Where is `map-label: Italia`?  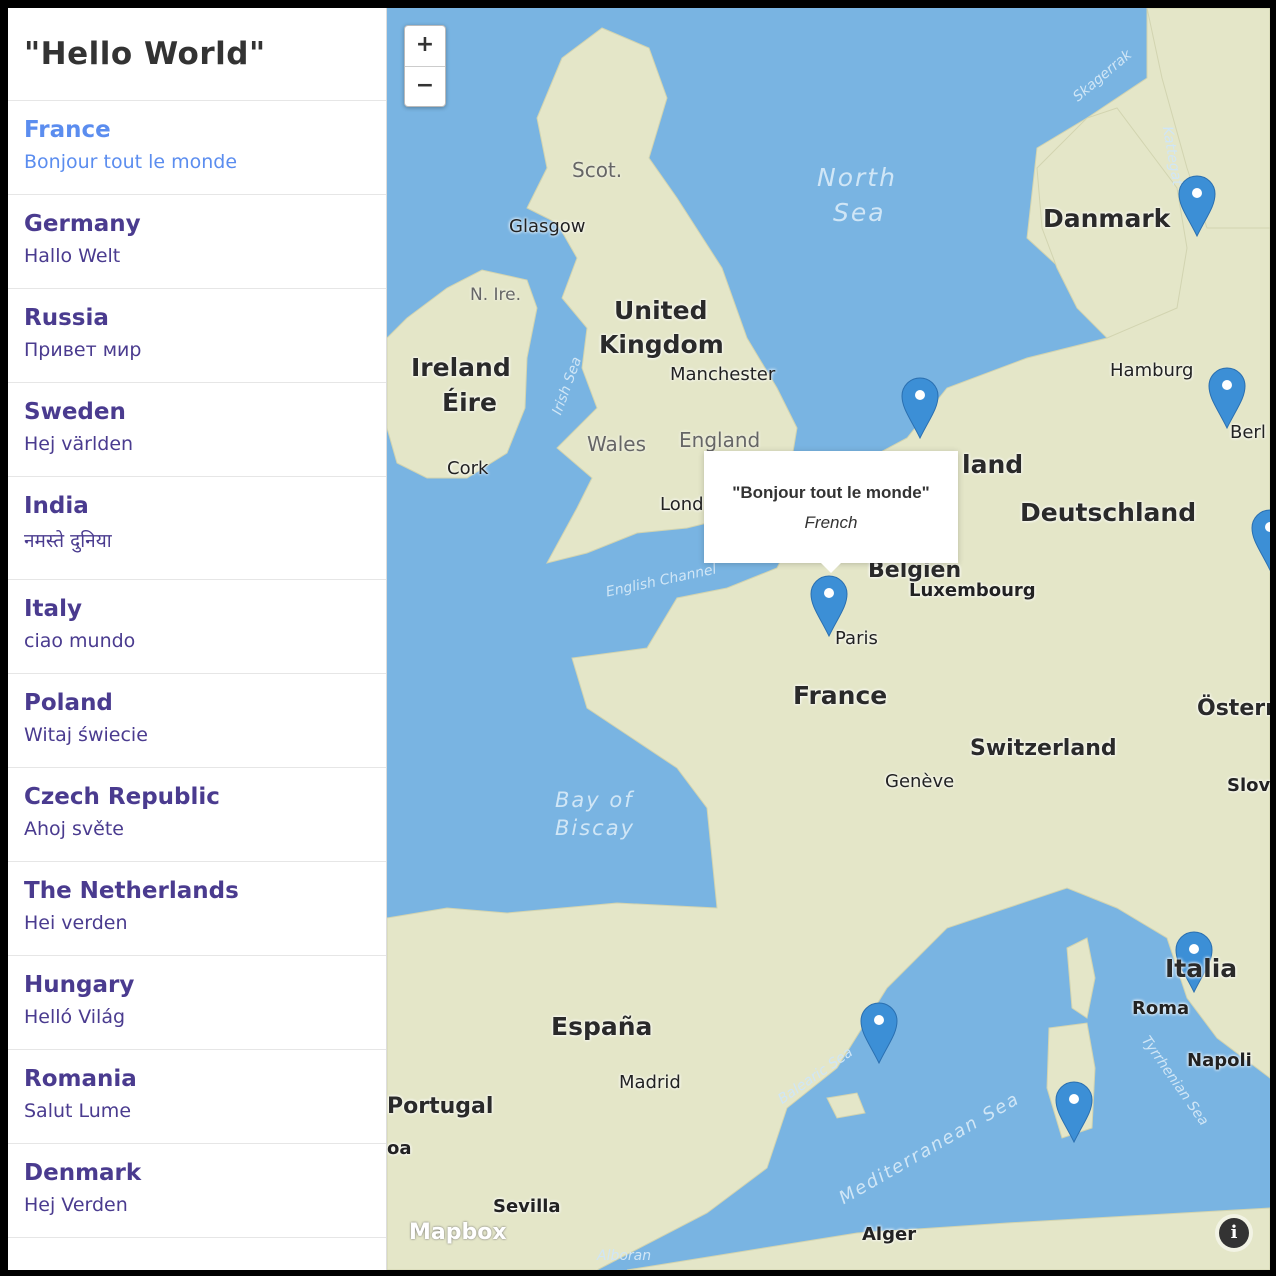 map-label: Italia is located at coordinates (1201, 968).